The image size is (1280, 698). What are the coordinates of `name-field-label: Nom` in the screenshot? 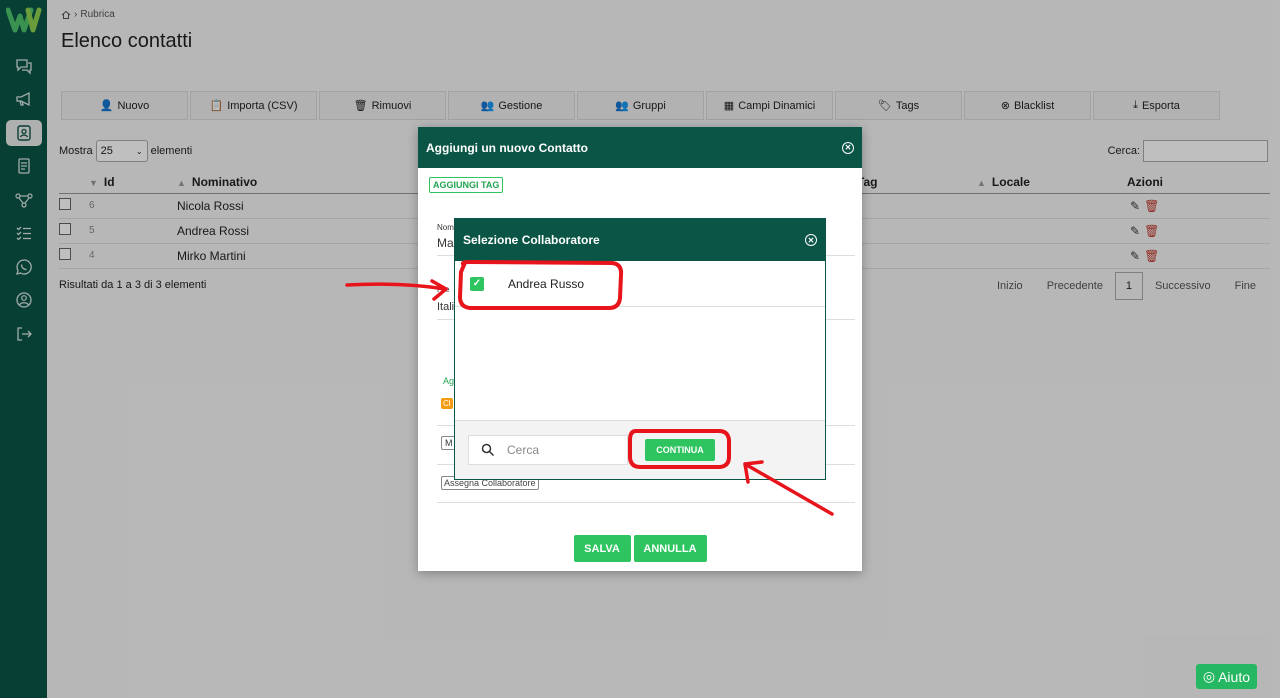 It's located at (445, 227).